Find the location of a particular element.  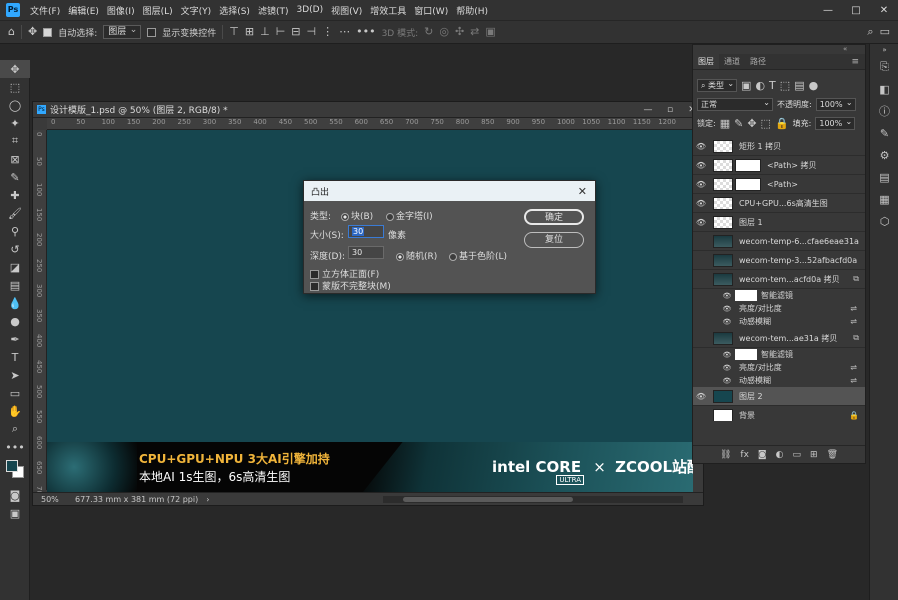

align-right-icon: ⊣ is located at coordinates (312, 32).